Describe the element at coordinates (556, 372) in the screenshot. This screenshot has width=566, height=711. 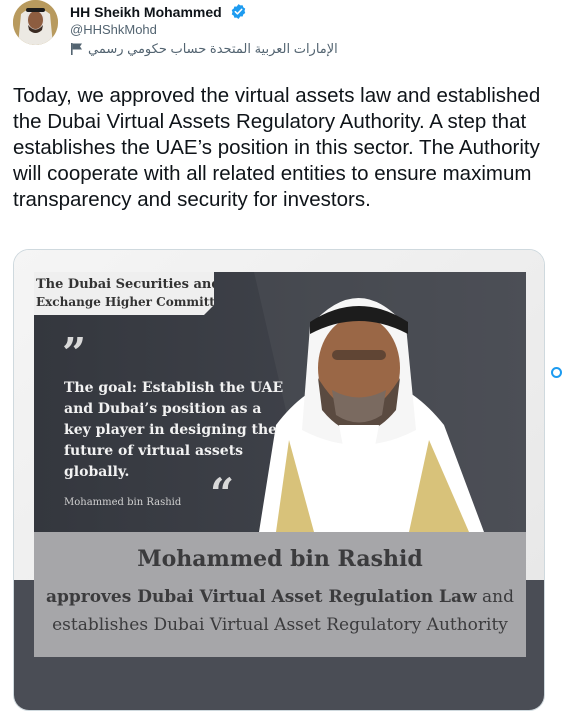
I see `loading-ring-icon` at that location.